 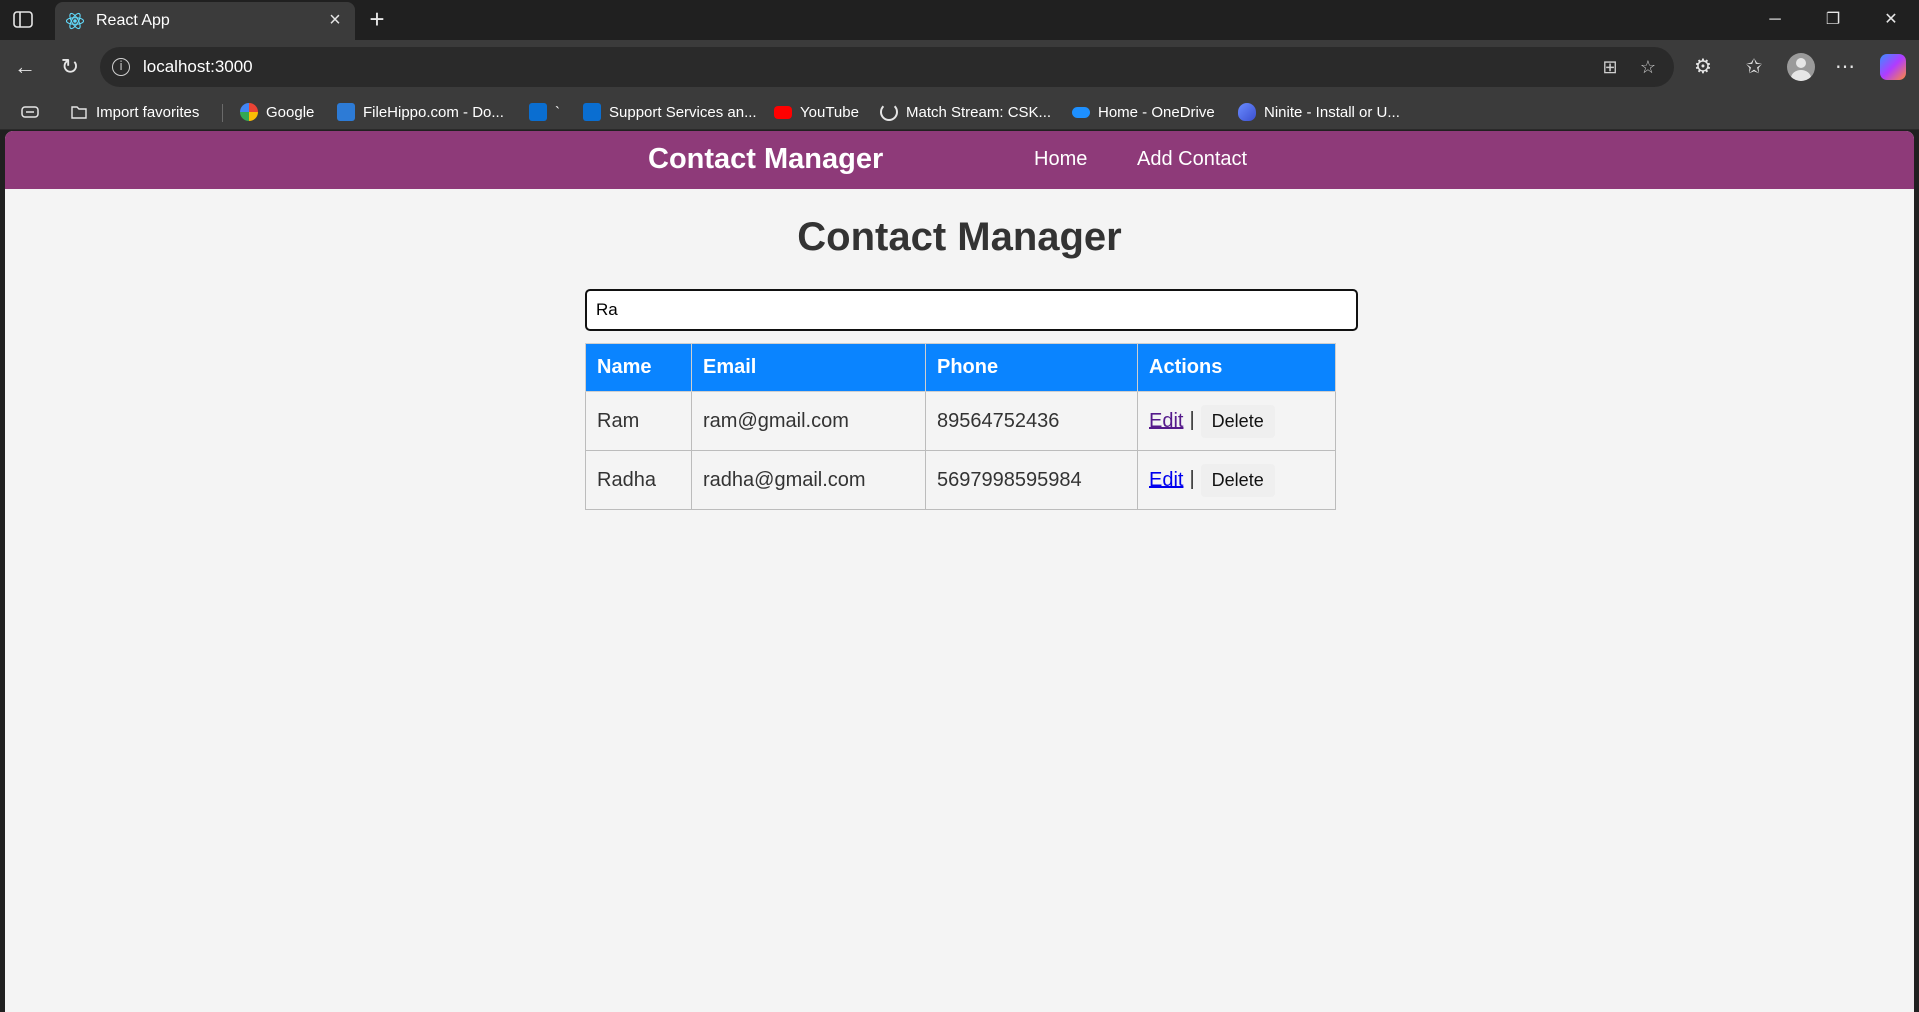 I want to click on bookmark-google: Google, so click(x=277, y=112).